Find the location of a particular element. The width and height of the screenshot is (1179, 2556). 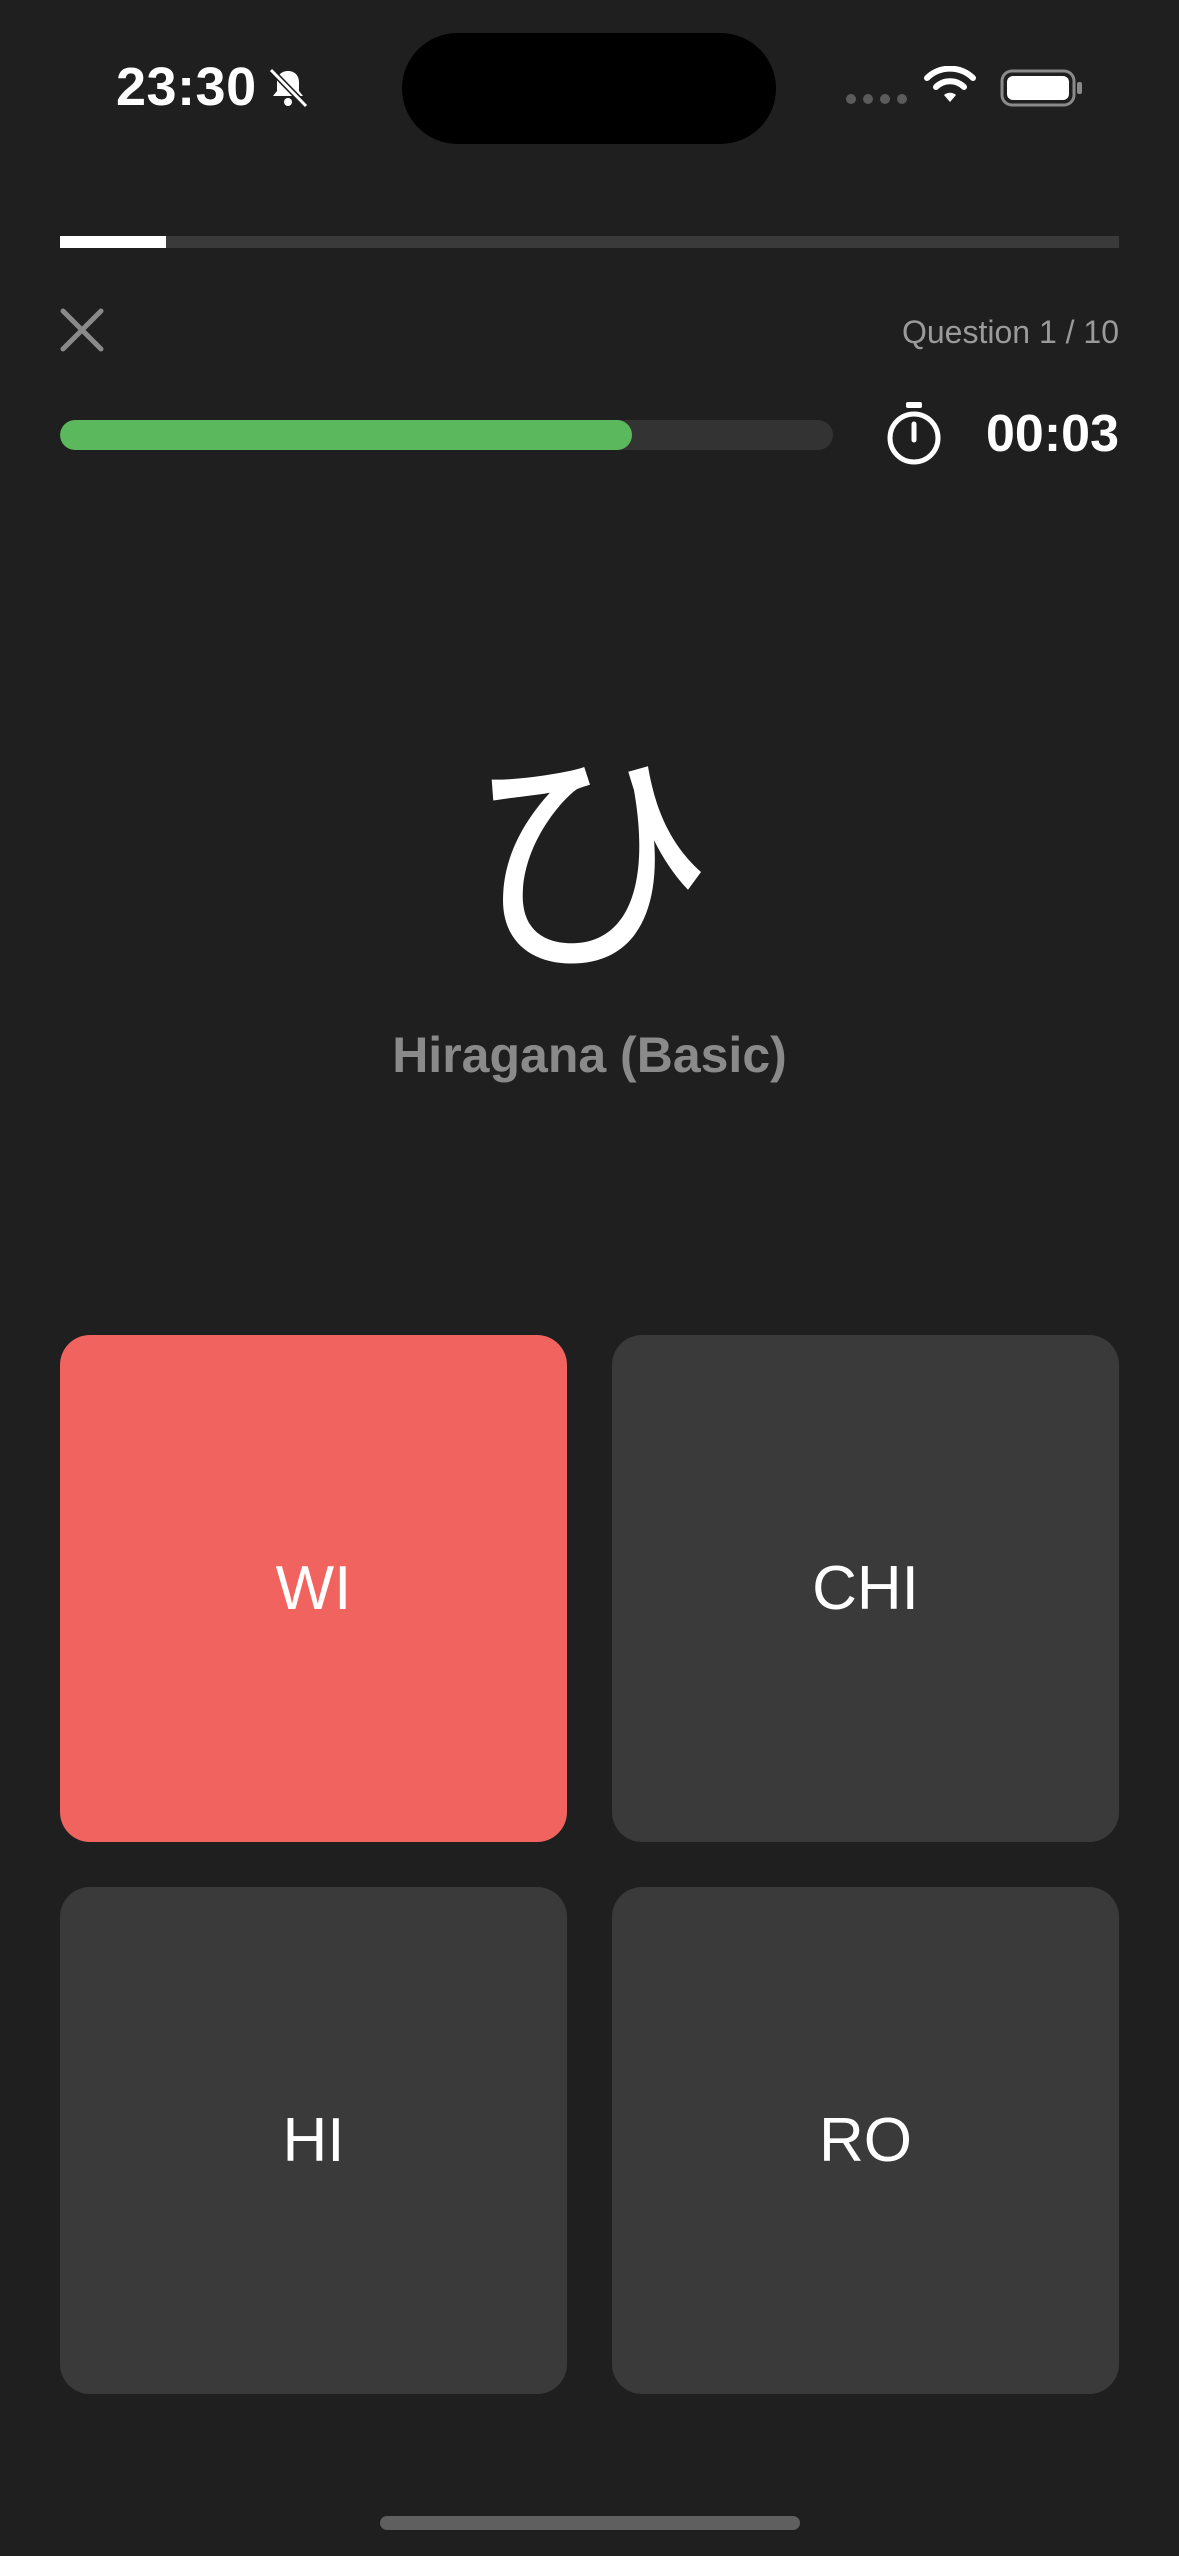

wifi-icon is located at coordinates (950, 84).